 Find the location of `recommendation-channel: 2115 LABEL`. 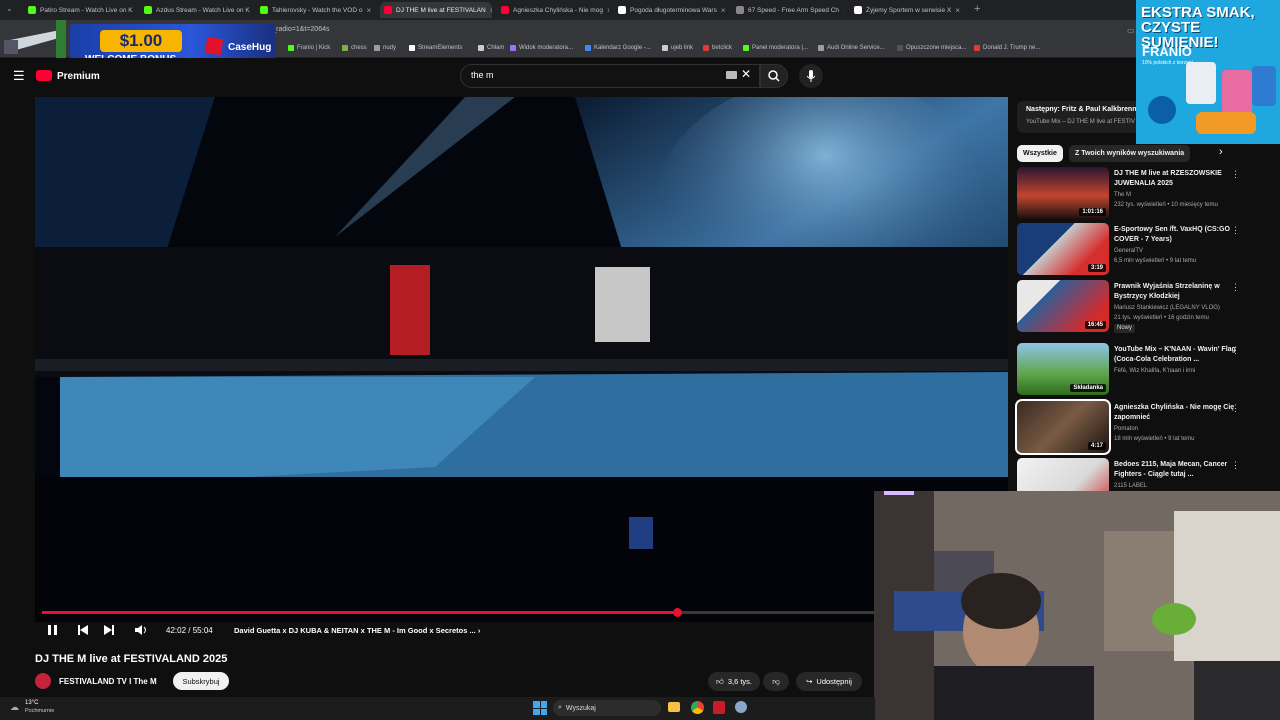

recommendation-channel: 2115 LABEL is located at coordinates (1184, 486).